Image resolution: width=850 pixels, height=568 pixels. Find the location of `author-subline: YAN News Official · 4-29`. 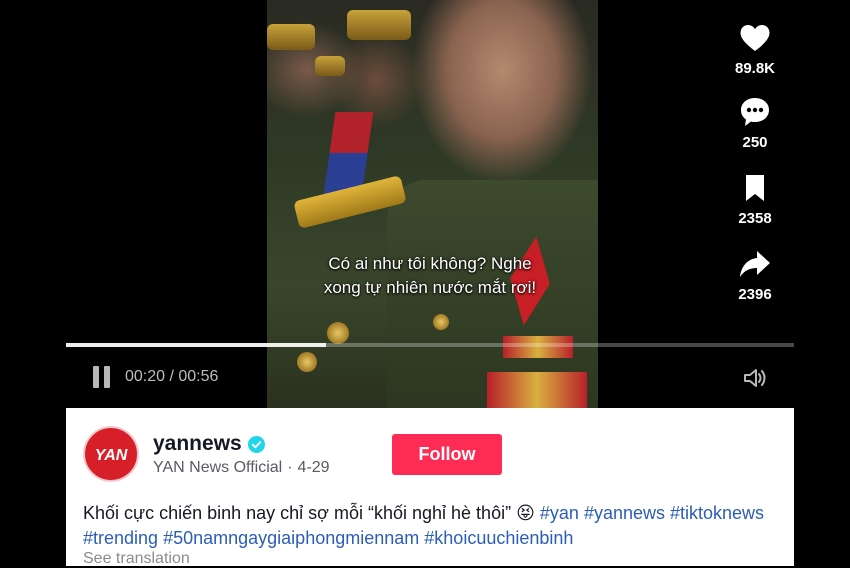

author-subline: YAN News Official · 4-29 is located at coordinates (241, 468).